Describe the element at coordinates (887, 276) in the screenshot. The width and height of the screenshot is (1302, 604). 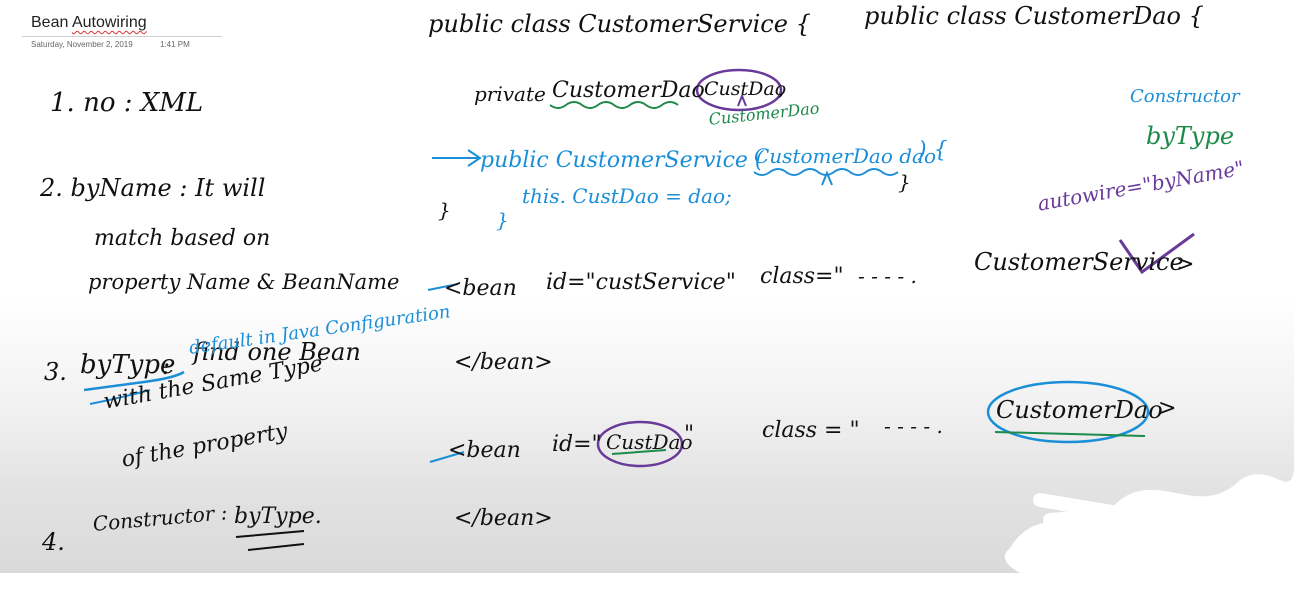
I see `bean1-package-dots: - - - - .` at that location.